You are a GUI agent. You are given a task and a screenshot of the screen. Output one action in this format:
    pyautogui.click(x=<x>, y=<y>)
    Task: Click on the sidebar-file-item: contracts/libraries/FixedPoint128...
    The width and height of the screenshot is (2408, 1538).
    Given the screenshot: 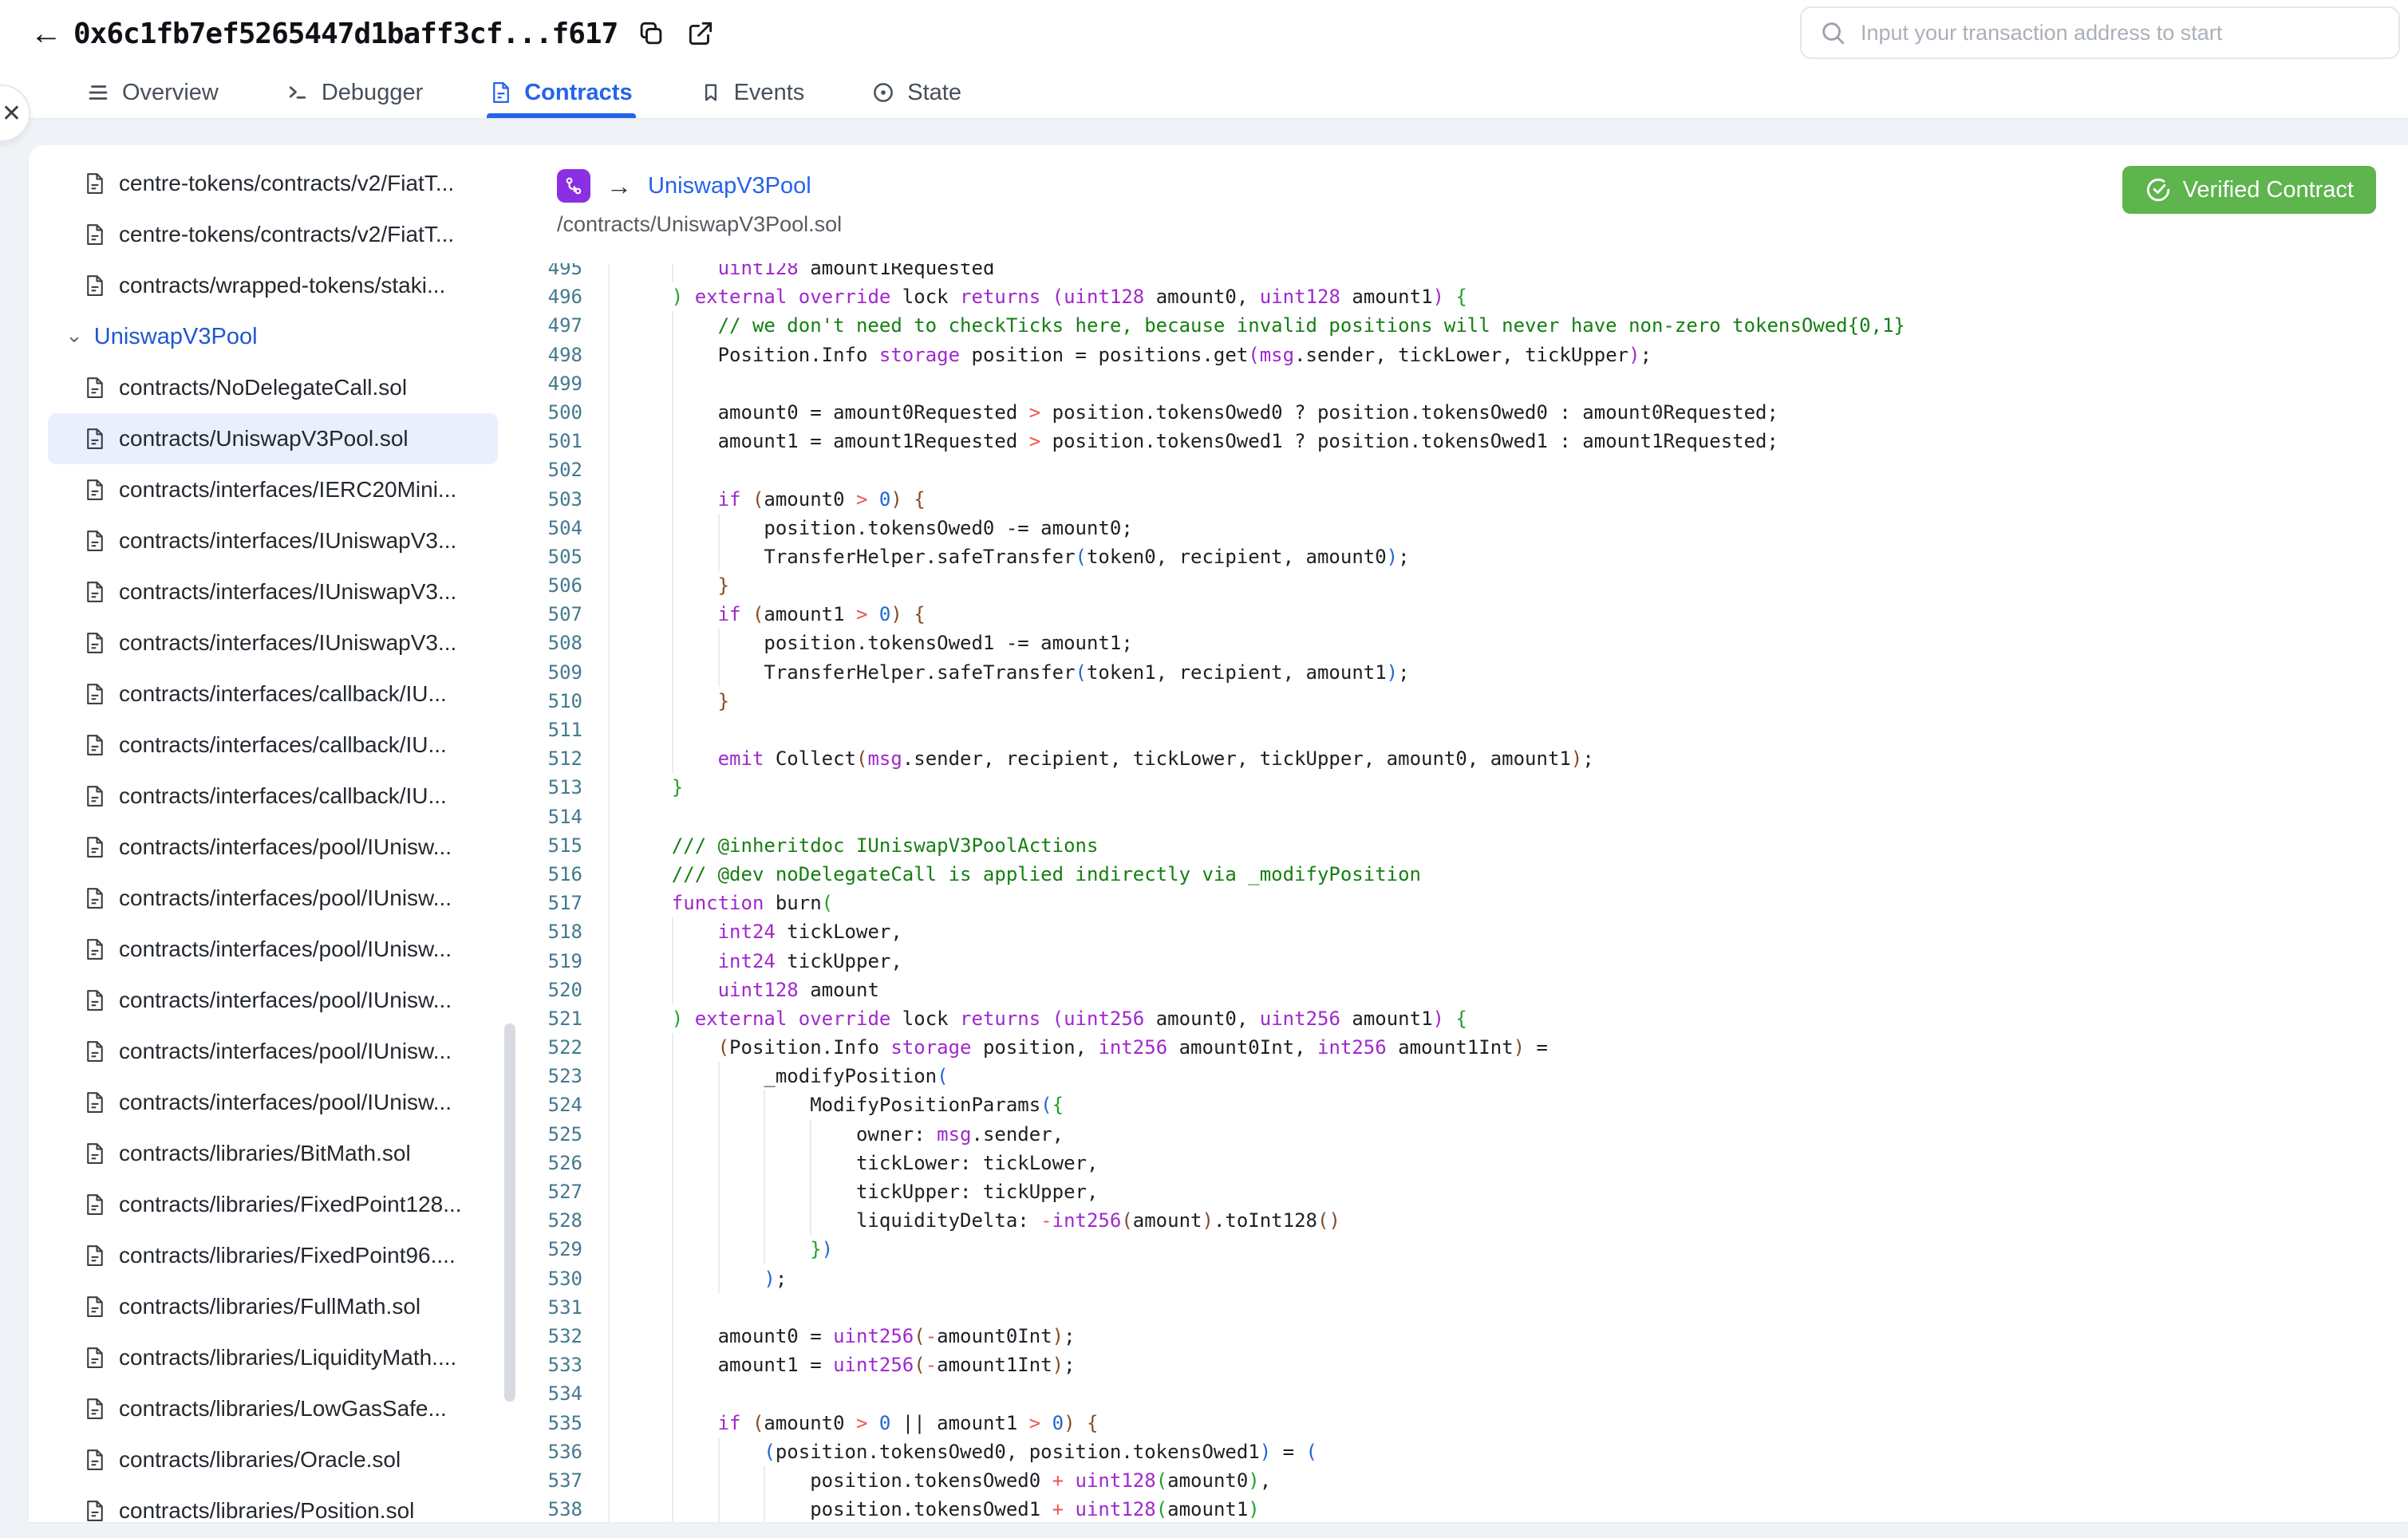 What is the action you would take?
    pyautogui.click(x=273, y=1204)
    